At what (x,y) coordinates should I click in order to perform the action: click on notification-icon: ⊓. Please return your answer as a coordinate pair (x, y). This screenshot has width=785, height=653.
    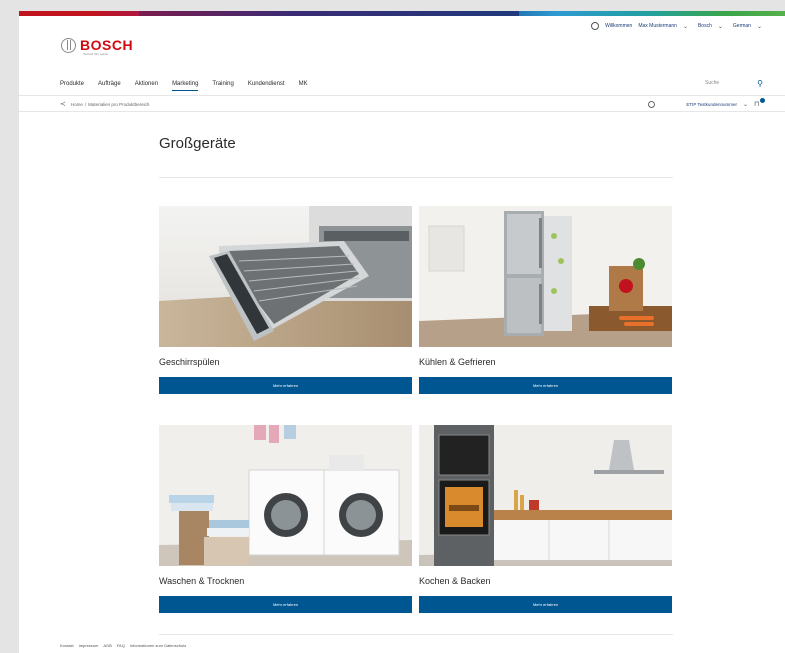
    Looking at the image, I should click on (759, 103).